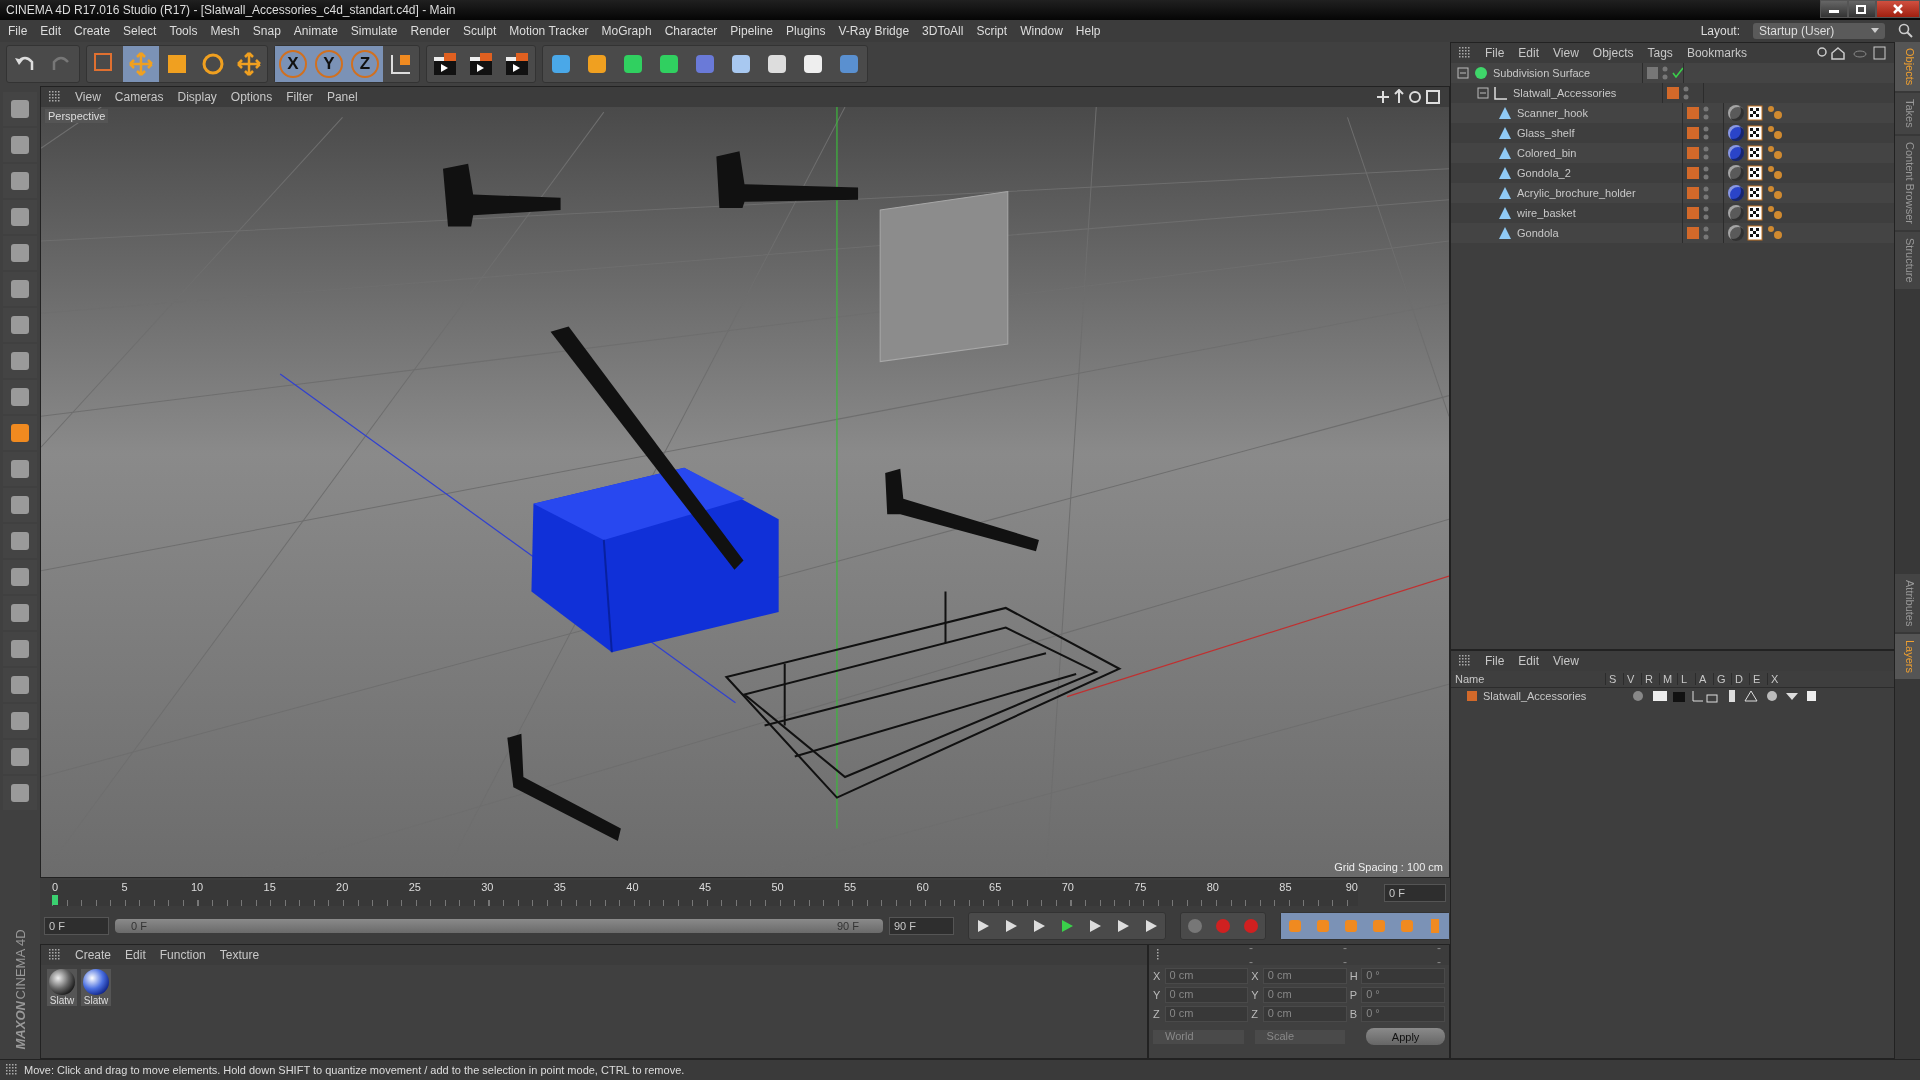 The height and width of the screenshot is (1080, 1920). Describe the element at coordinates (76, 926) in the screenshot. I see `start-frame-field: 0 F` at that location.